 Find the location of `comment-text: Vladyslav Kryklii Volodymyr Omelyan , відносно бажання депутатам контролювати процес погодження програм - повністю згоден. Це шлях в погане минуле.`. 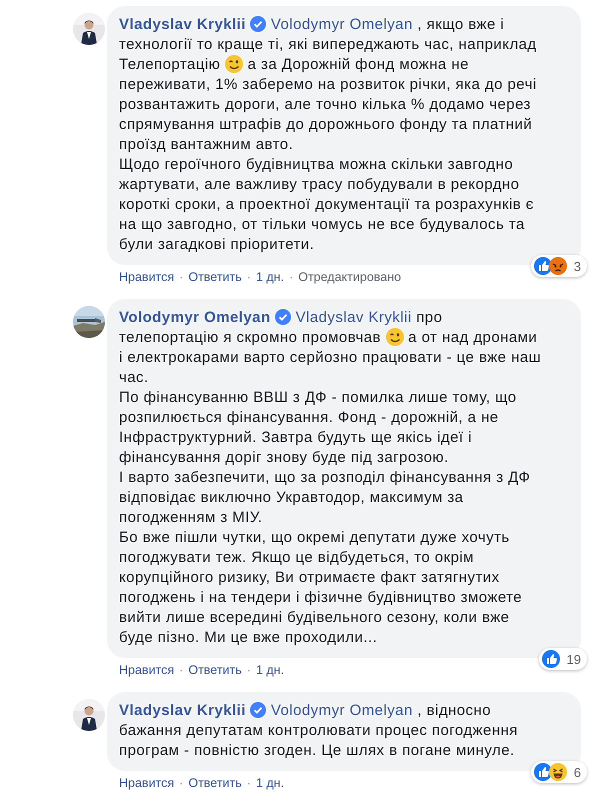

comment-text: Vladyslav Kryklii Volodymyr Omelyan , відносно бажання депутатам контролювати процес погодження програм - повністю згоден. Це шлях в погане минуле. is located at coordinates (319, 731).